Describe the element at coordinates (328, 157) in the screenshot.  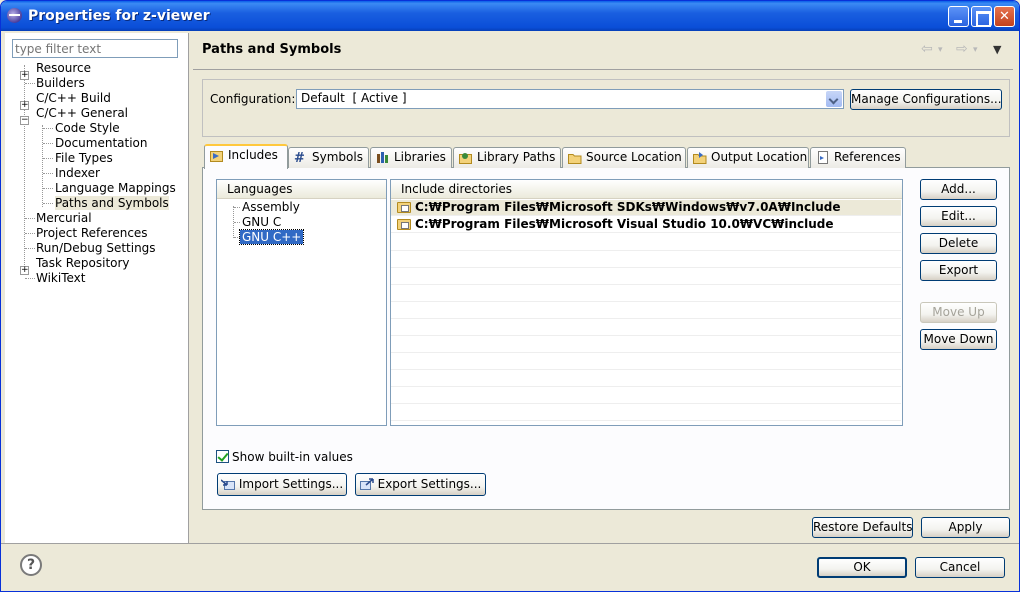
I see `tab-symbols: # Symbols` at that location.